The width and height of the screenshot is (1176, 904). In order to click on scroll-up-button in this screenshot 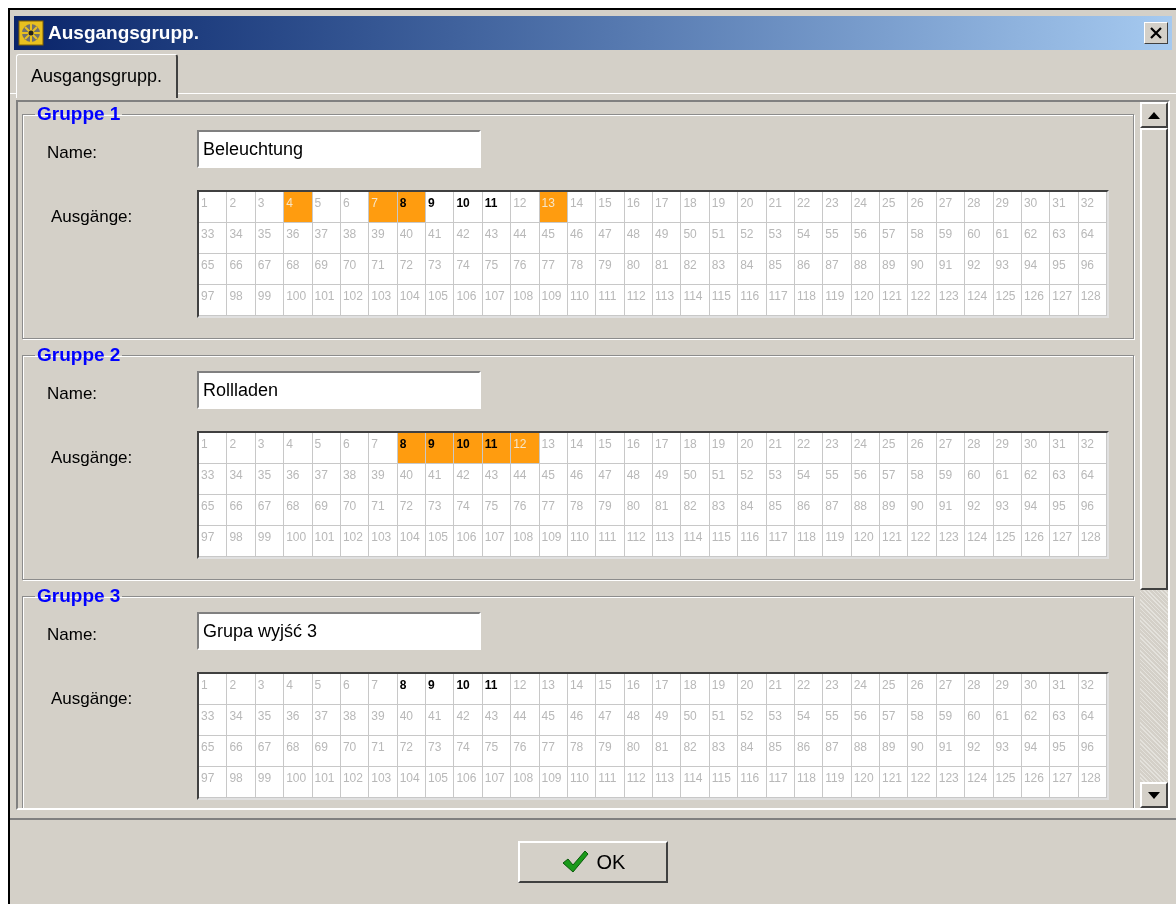, I will do `click(1154, 115)`.